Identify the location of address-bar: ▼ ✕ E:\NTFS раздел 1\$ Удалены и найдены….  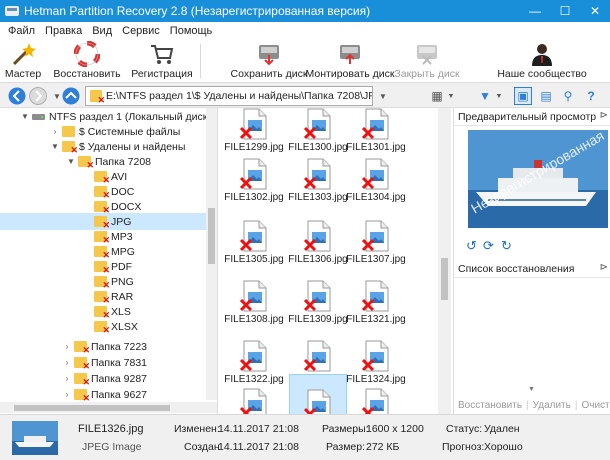
(305, 95).